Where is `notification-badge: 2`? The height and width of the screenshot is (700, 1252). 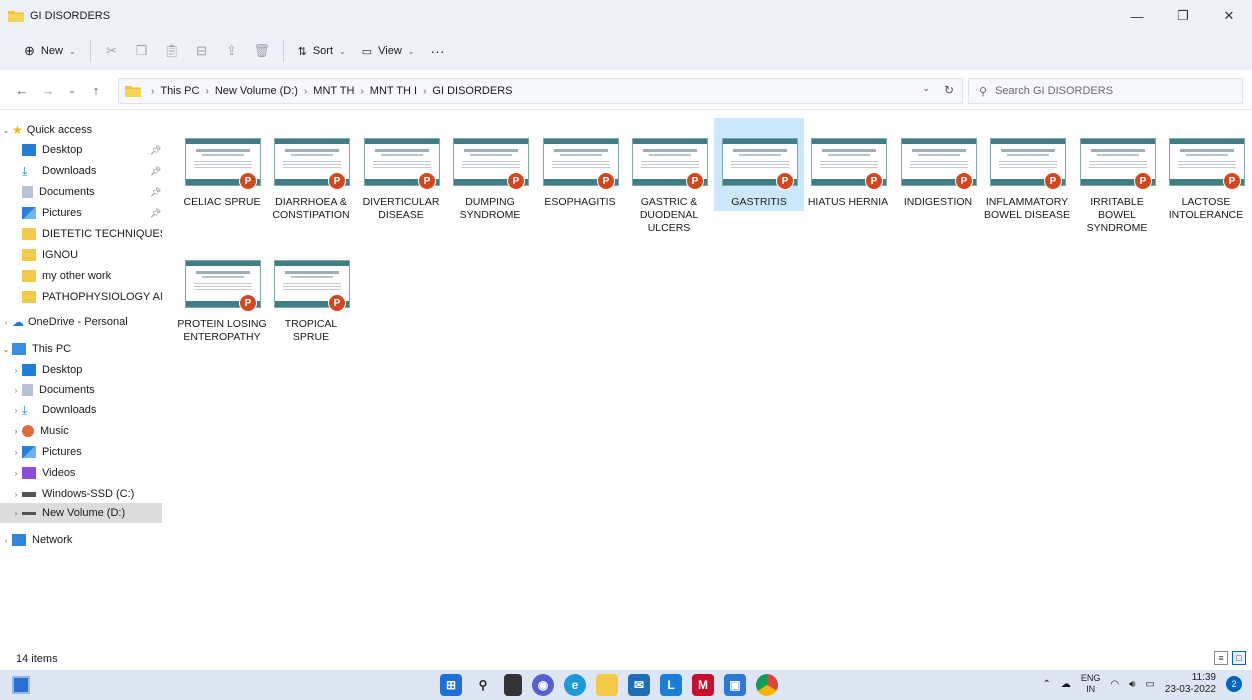
notification-badge: 2 is located at coordinates (1234, 684).